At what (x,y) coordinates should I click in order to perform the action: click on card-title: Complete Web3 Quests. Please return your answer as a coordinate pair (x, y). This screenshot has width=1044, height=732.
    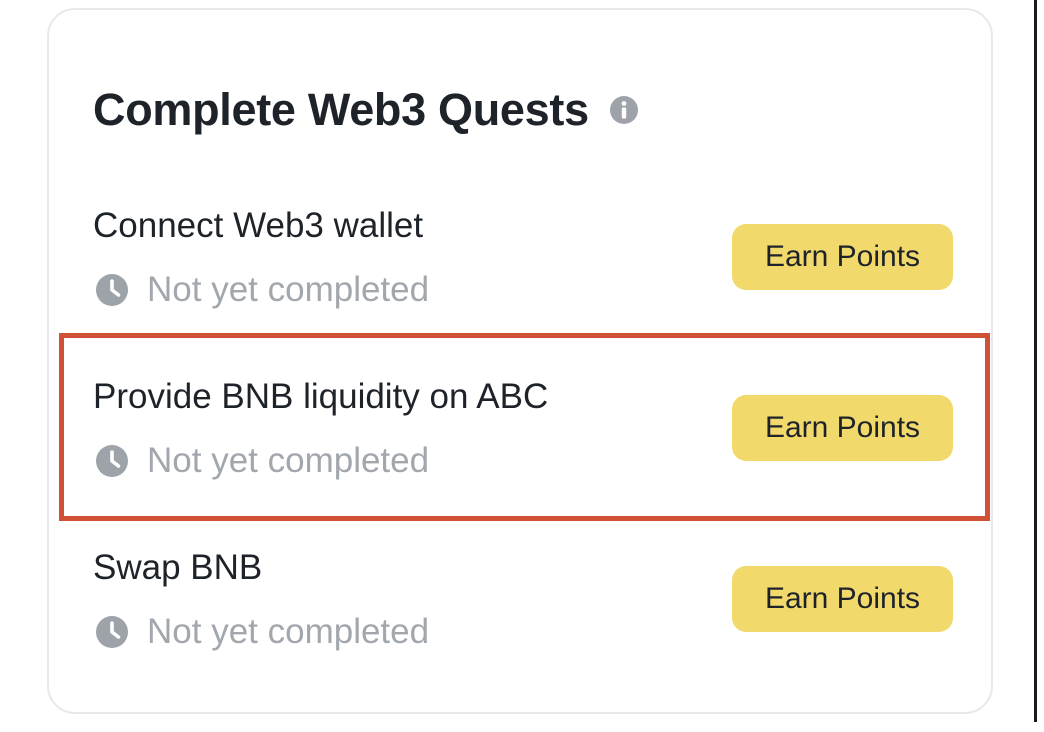
    Looking at the image, I should click on (341, 109).